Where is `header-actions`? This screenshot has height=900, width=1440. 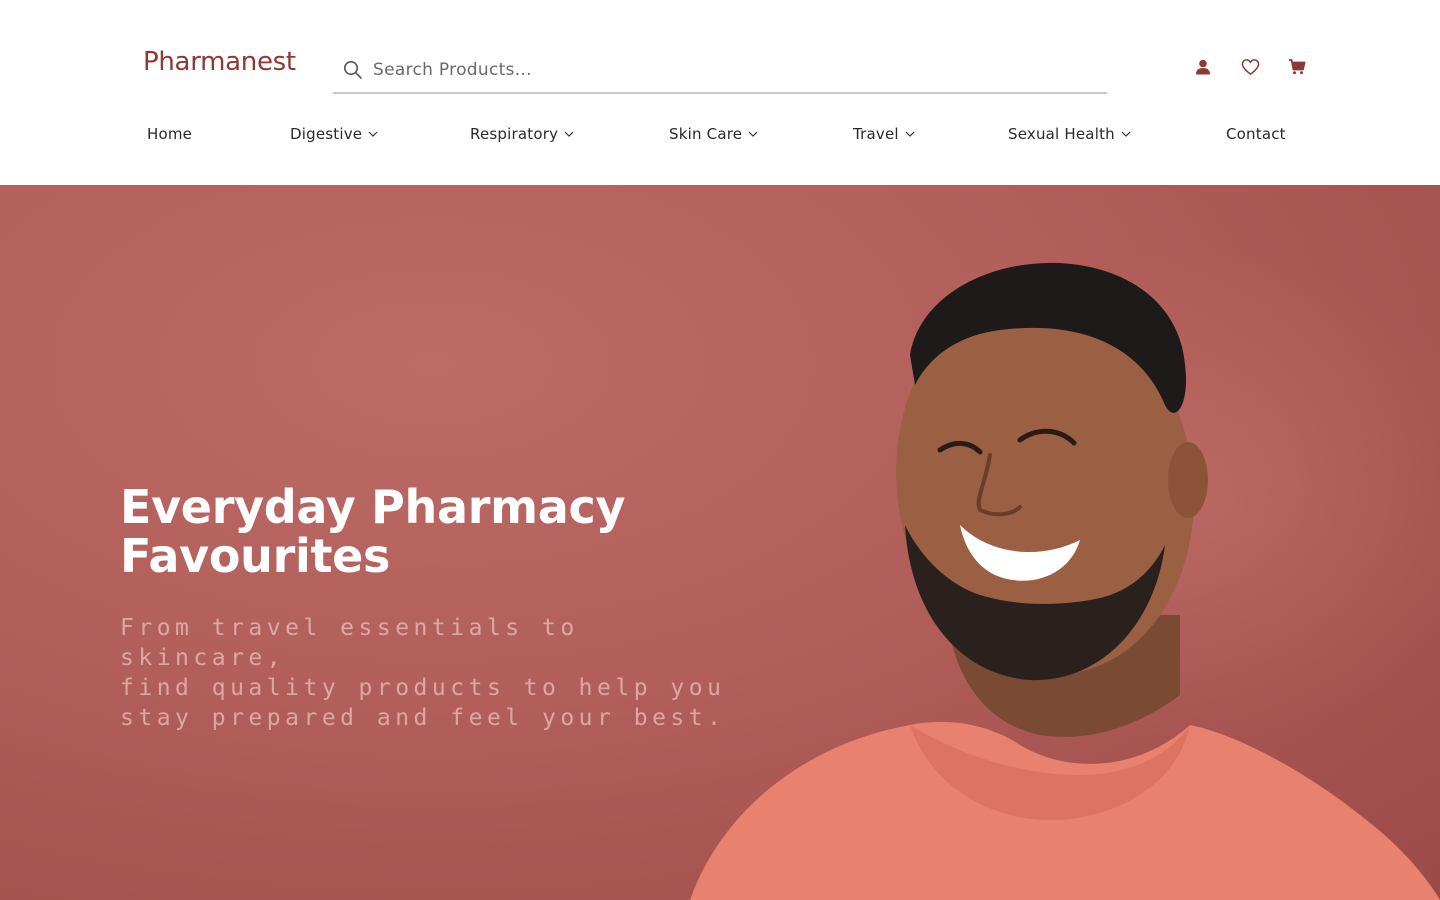
header-actions is located at coordinates (1250, 67).